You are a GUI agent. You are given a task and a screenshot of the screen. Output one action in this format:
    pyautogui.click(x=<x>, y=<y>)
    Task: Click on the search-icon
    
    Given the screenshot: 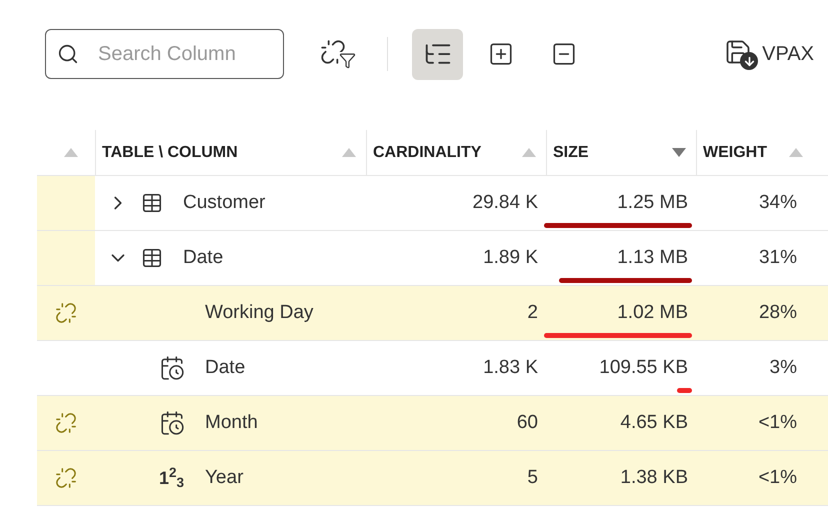 What is the action you would take?
    pyautogui.click(x=68, y=54)
    